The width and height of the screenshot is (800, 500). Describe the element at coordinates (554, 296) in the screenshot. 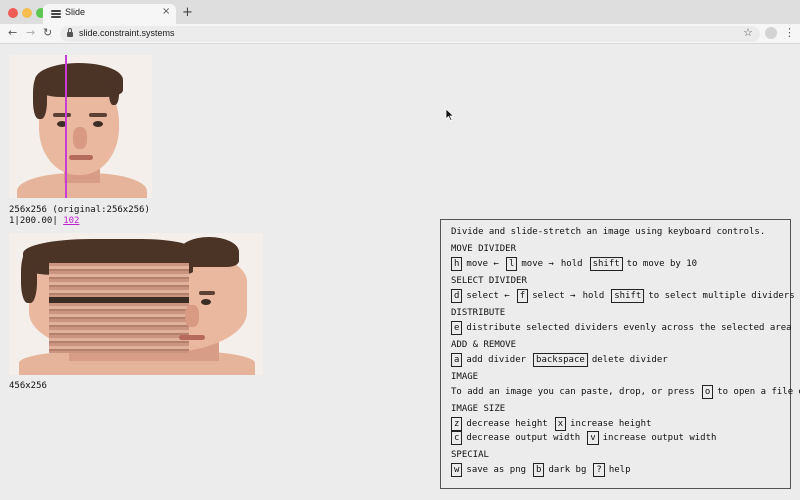

I see `key-f-desc: select →` at that location.